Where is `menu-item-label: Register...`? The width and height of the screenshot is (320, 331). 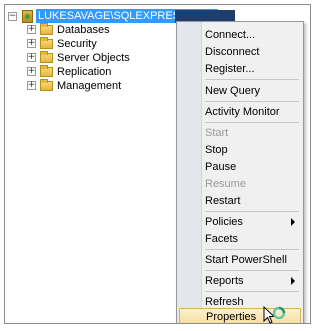
menu-item-label: Register... is located at coordinates (230, 68).